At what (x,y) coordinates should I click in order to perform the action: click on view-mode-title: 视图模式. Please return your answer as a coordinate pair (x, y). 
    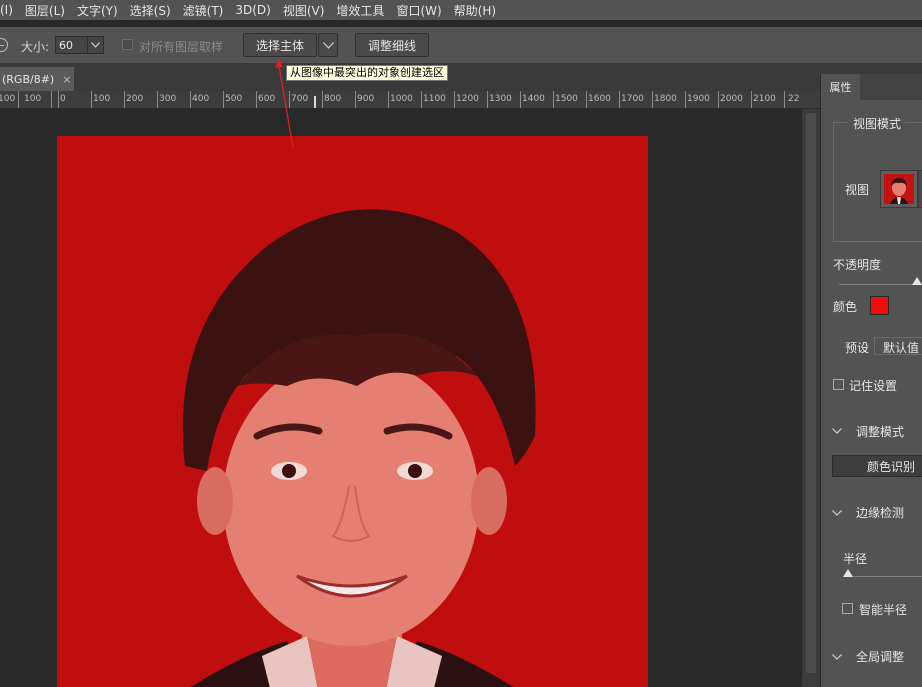
    Looking at the image, I should click on (877, 123).